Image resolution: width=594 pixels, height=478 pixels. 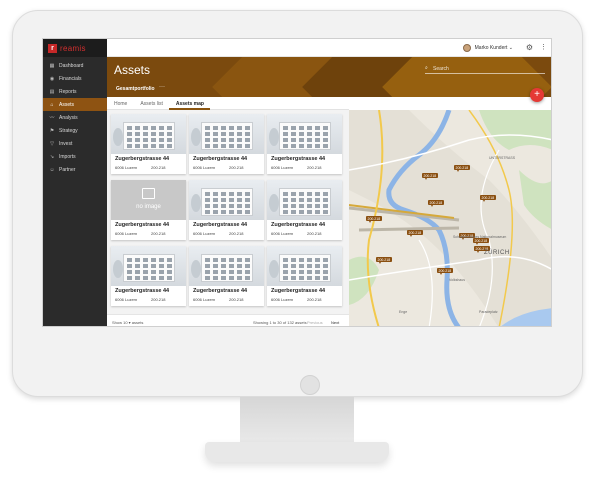 What do you see at coordinates (75, 156) in the screenshot?
I see `sidebar-item-imports: ↘ Imports` at bounding box center [75, 156].